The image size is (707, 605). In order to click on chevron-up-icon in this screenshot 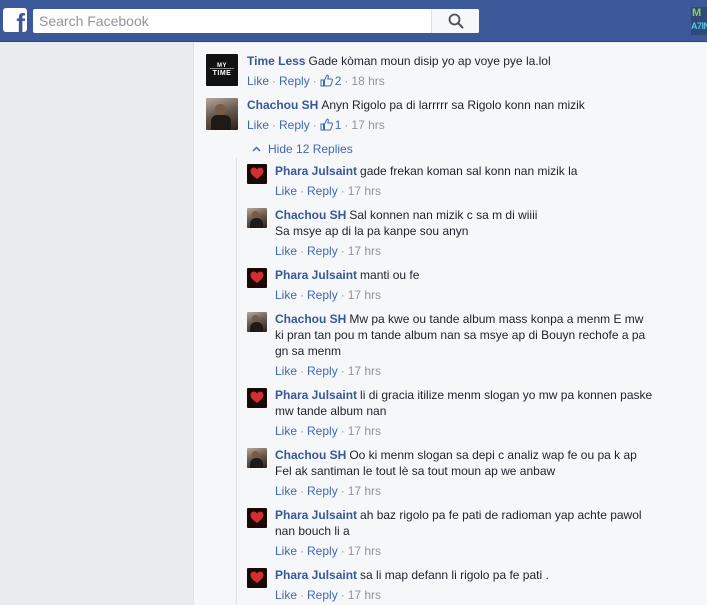, I will do `click(256, 149)`.